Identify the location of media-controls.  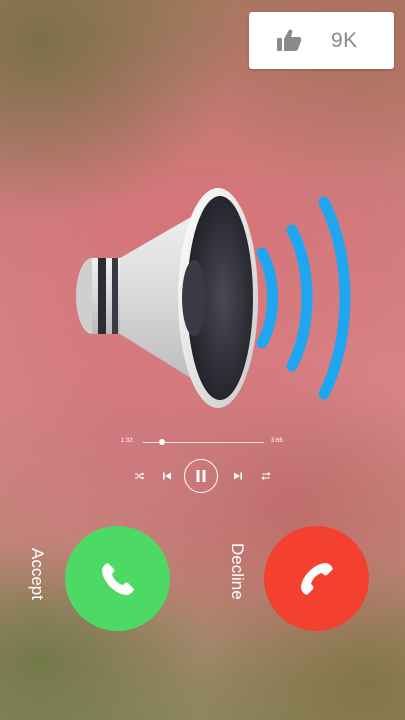
(202, 478).